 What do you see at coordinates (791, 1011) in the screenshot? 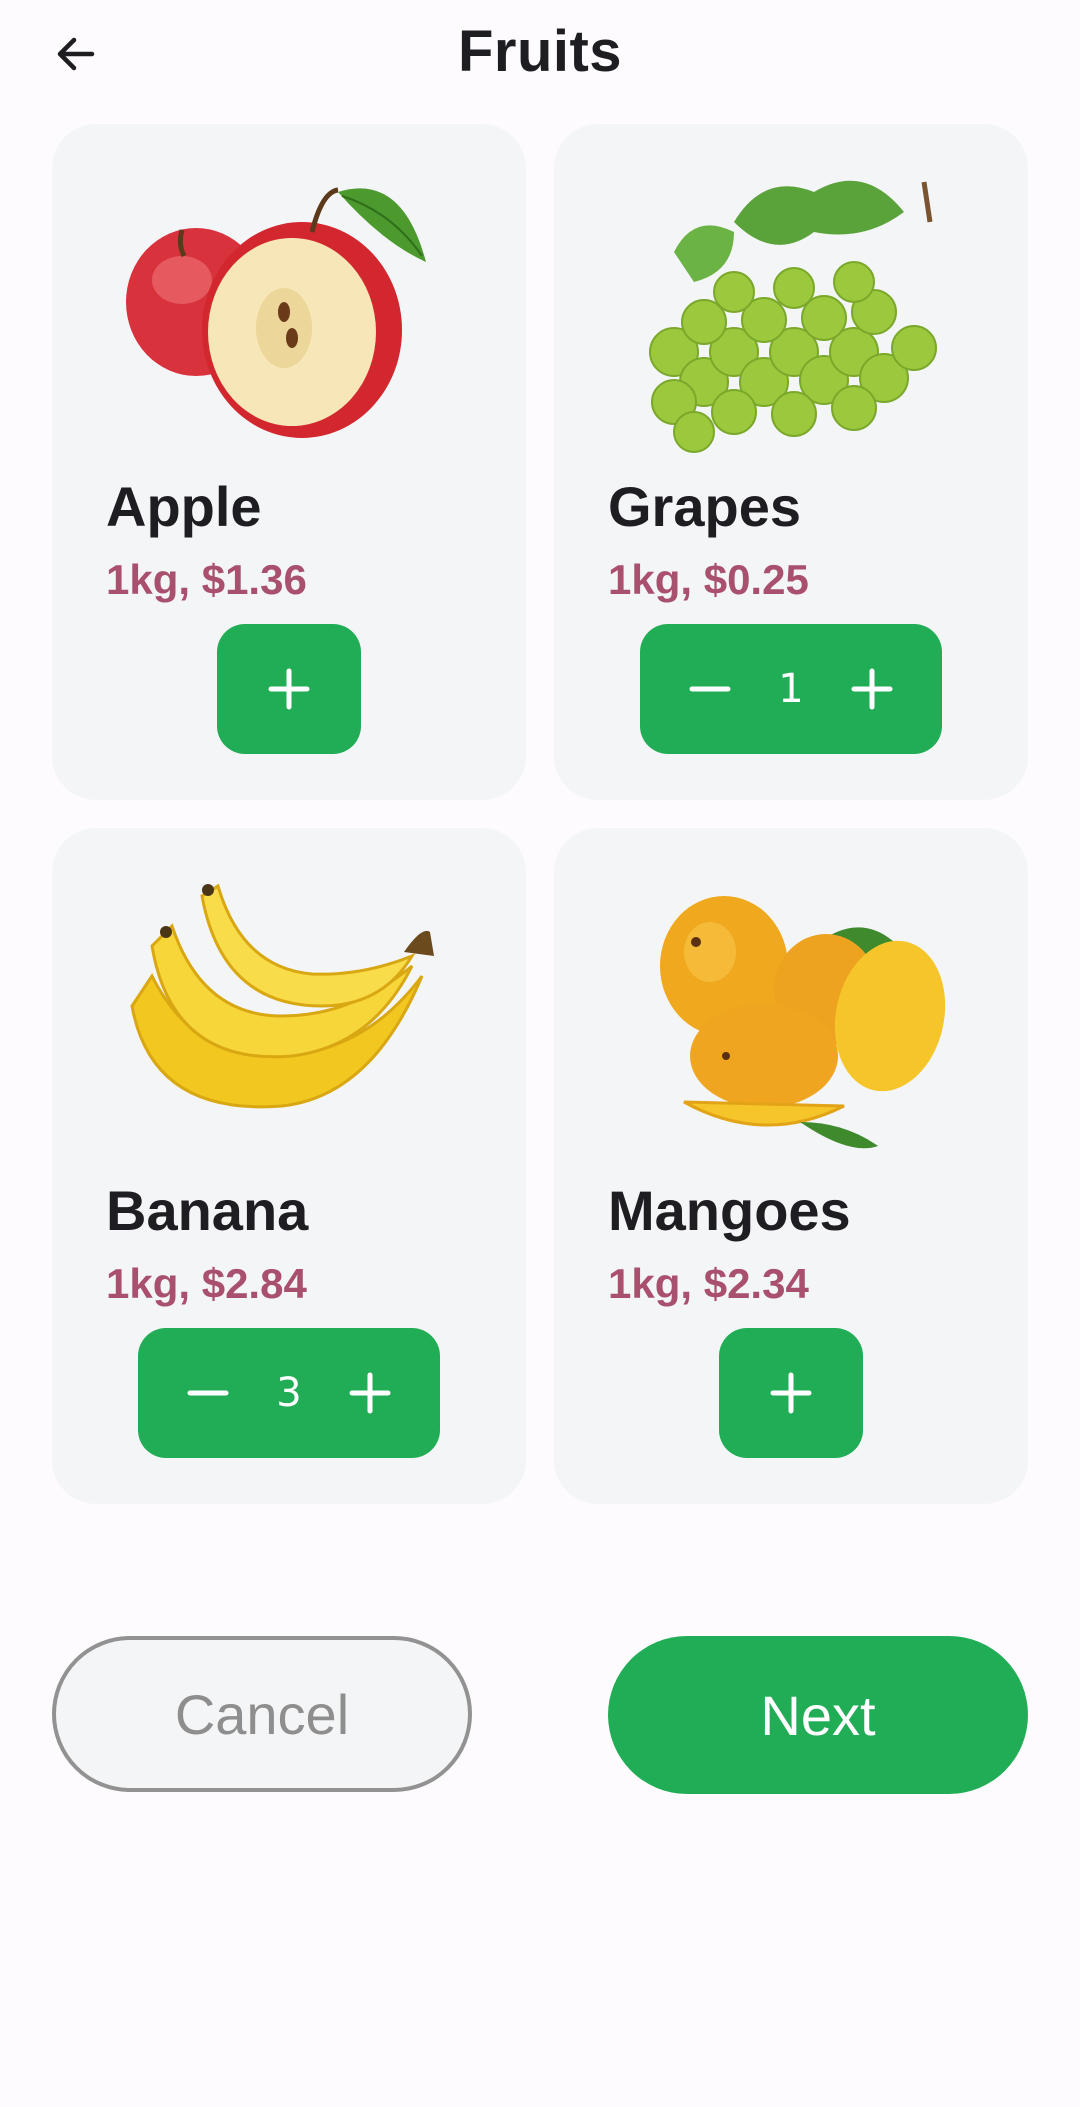
I see `mangoes-image` at bounding box center [791, 1011].